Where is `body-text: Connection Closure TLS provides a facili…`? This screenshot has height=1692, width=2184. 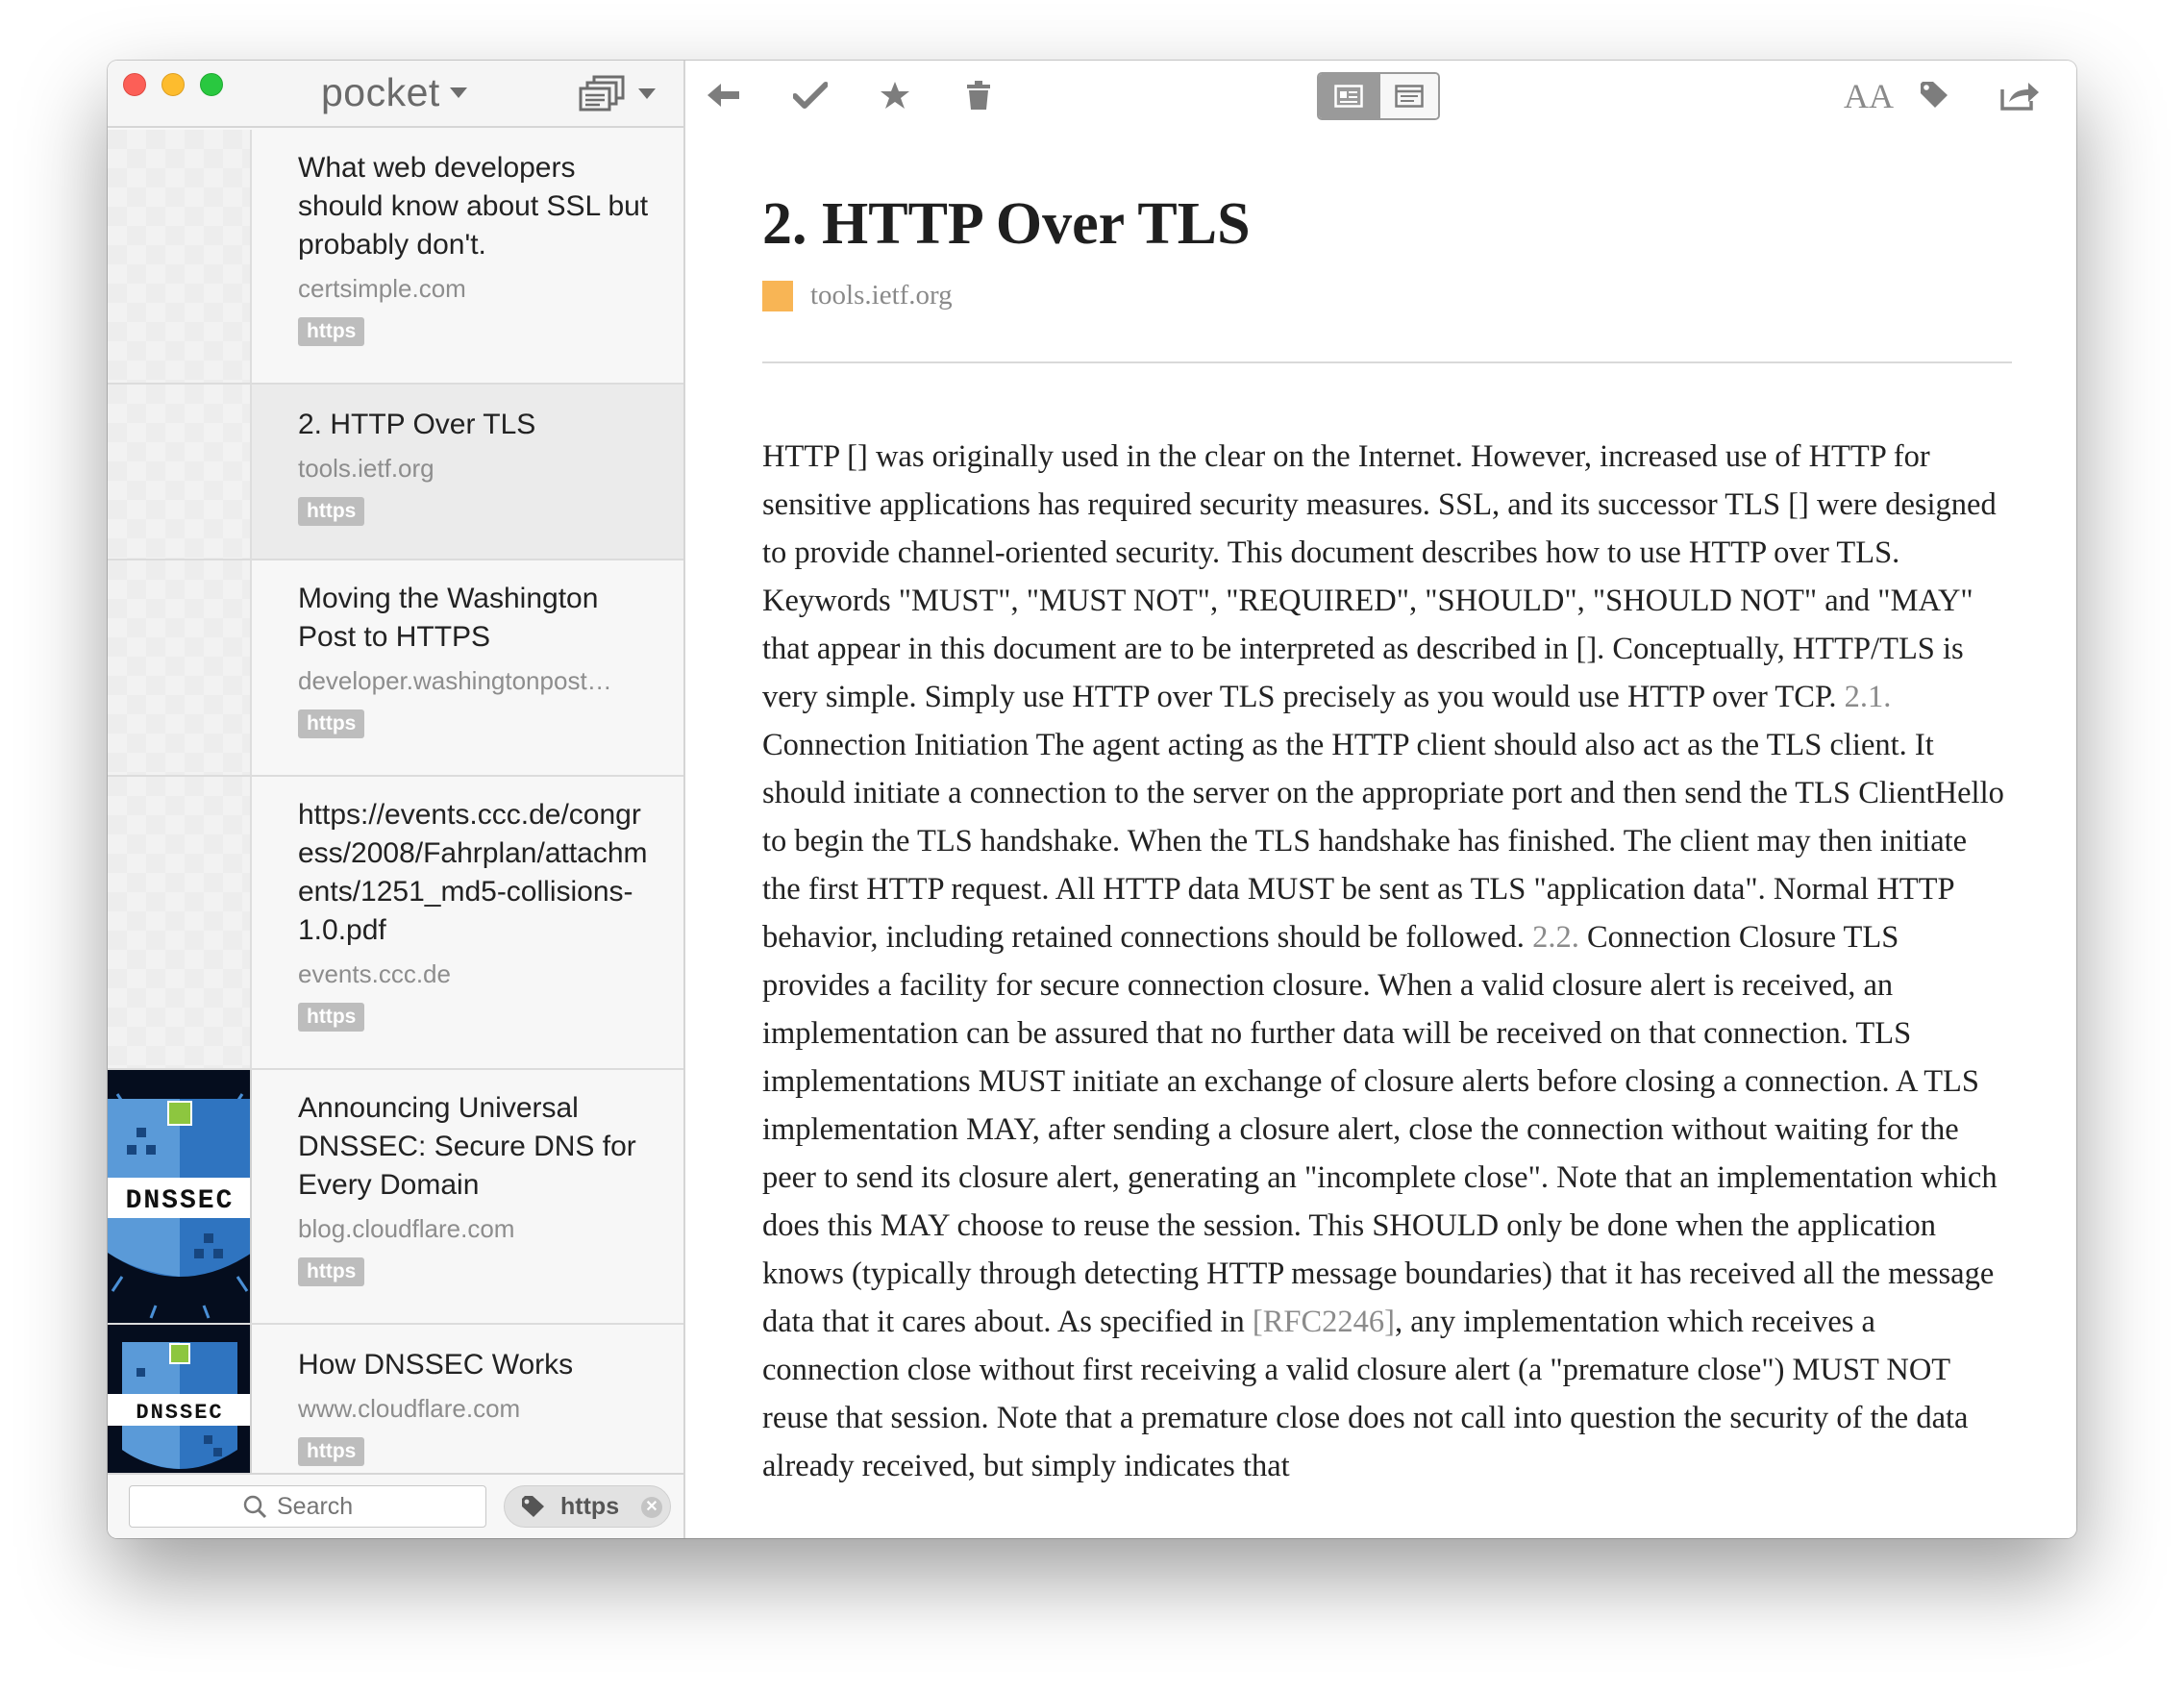
body-text: Connection Closure TLS provides a facili… is located at coordinates (1380, 1129).